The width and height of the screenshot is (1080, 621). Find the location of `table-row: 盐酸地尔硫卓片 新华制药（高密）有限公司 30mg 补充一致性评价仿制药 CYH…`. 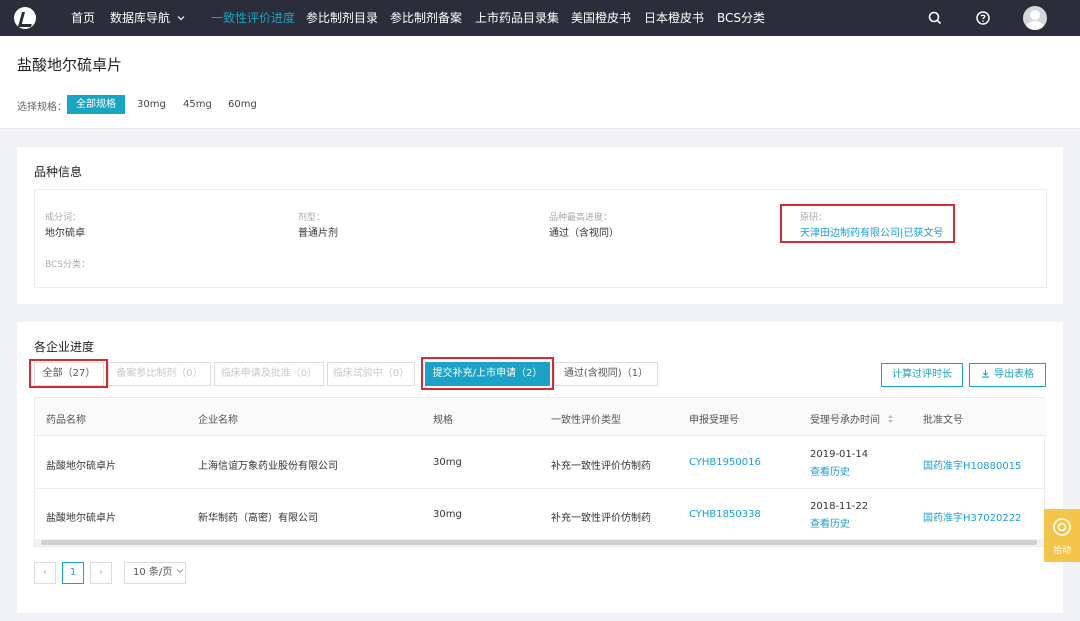

table-row: 盐酸地尔硫卓片 新华制药（高密）有限公司 30mg 补充一致性评价仿制药 CYH… is located at coordinates (540, 515).